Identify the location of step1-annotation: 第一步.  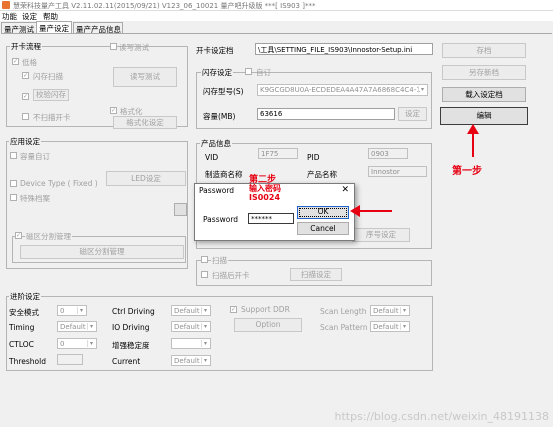
(467, 171).